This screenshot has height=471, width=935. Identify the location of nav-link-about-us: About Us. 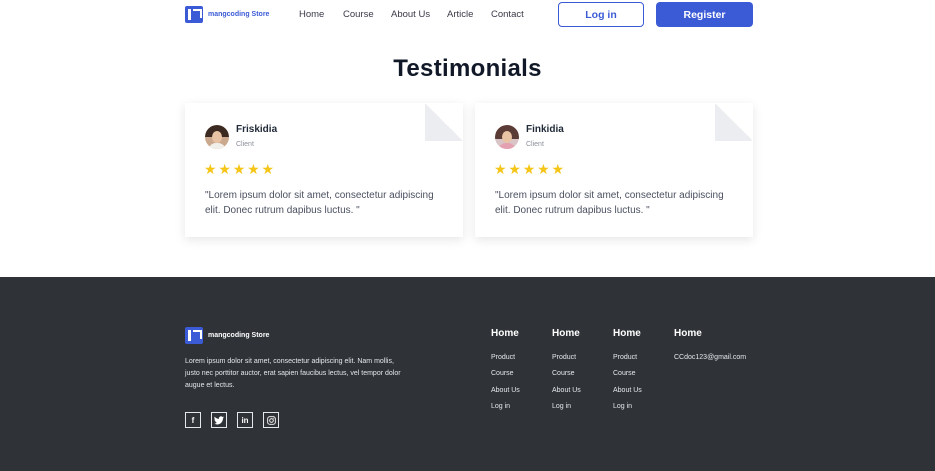
(410, 14).